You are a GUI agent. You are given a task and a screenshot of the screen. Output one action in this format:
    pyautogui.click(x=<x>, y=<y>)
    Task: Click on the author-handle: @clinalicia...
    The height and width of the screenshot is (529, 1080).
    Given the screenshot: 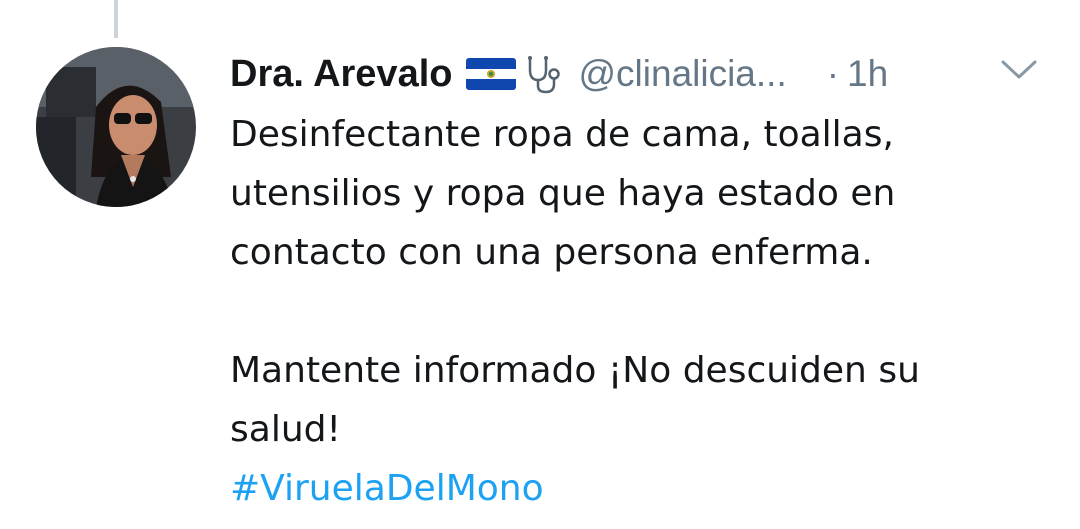 What is the action you would take?
    pyautogui.click(x=682, y=74)
    